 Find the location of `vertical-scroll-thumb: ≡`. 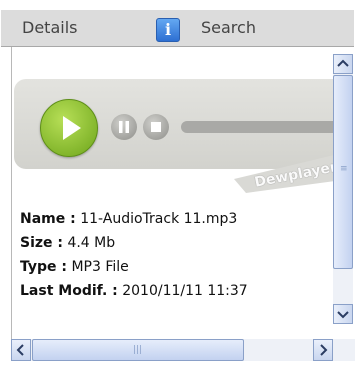

vertical-scroll-thumb: ≡ is located at coordinates (343, 172).